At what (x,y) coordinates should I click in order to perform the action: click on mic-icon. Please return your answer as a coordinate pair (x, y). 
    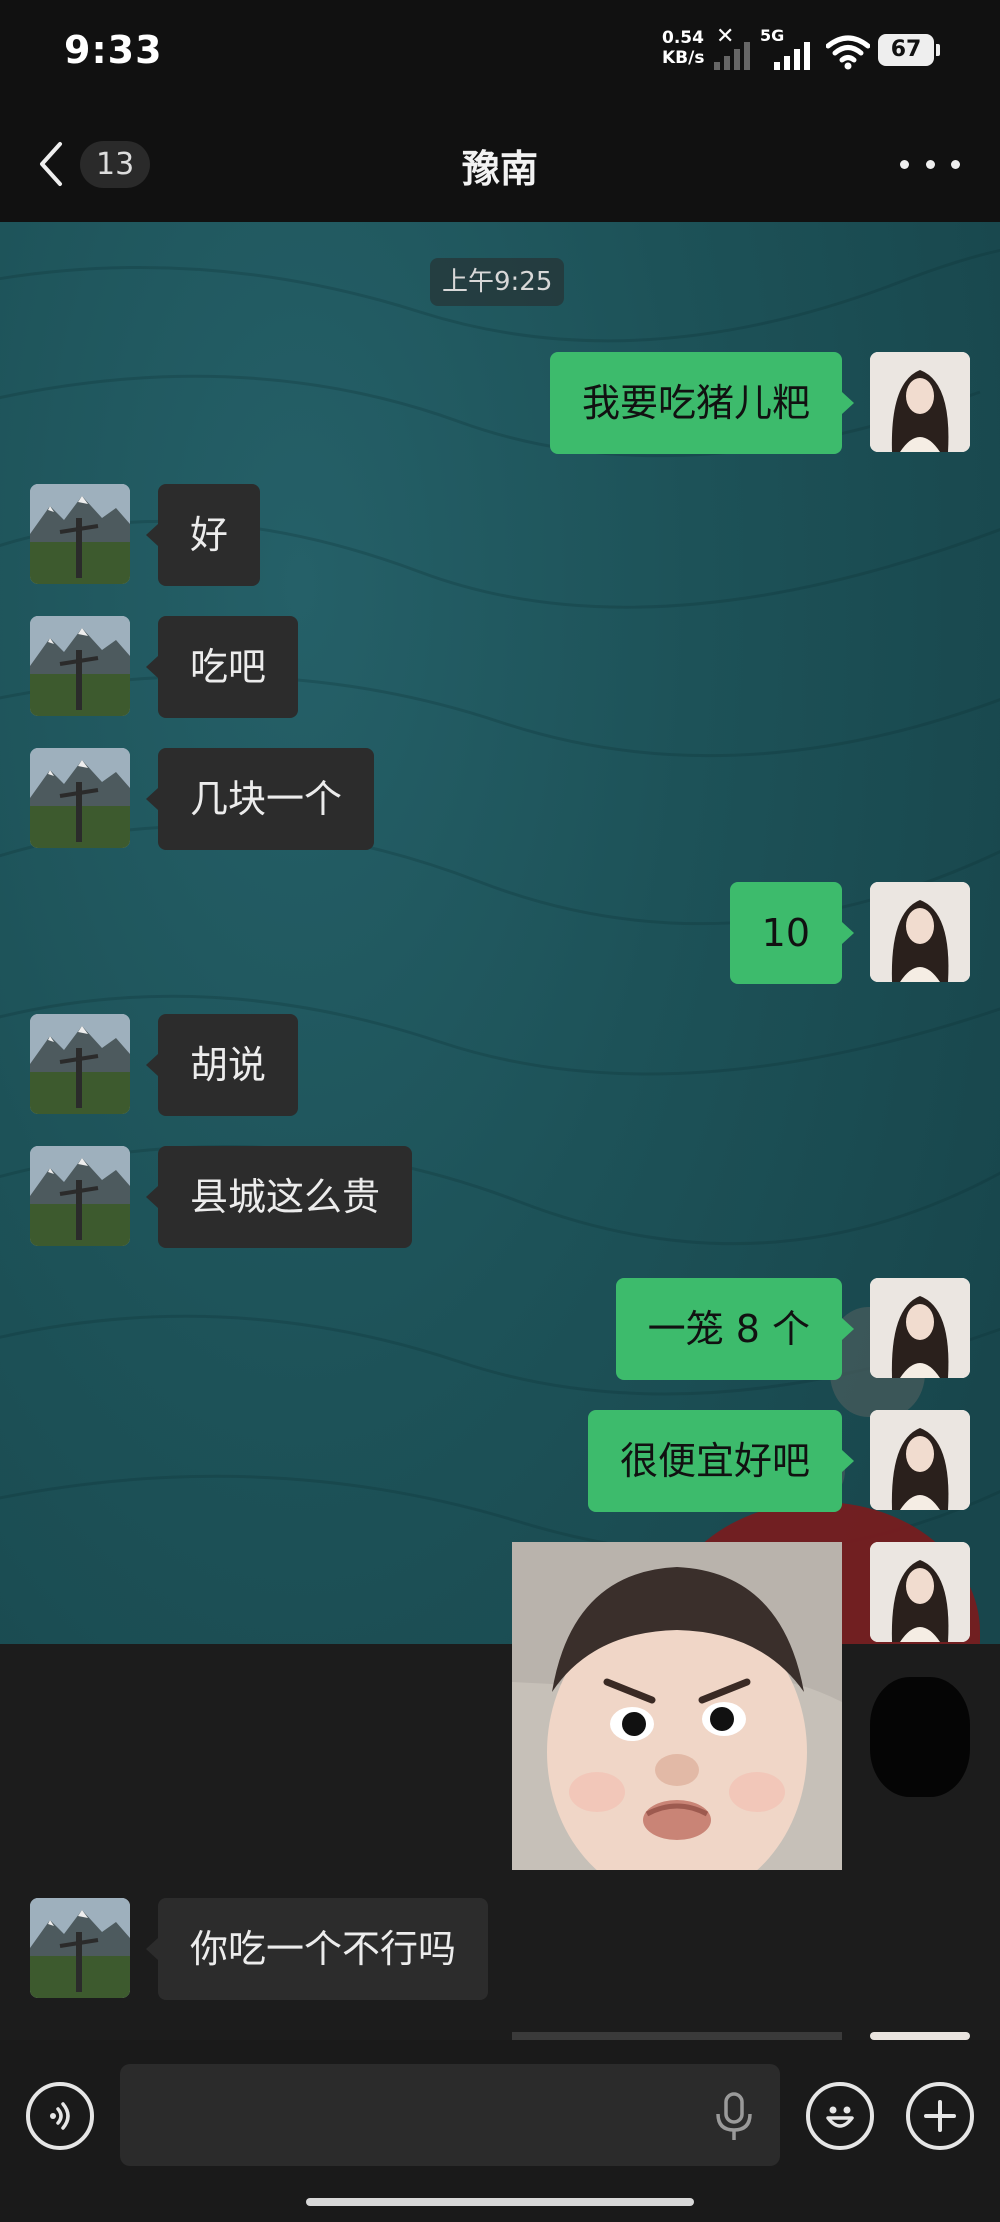
    Looking at the image, I should click on (734, 2117).